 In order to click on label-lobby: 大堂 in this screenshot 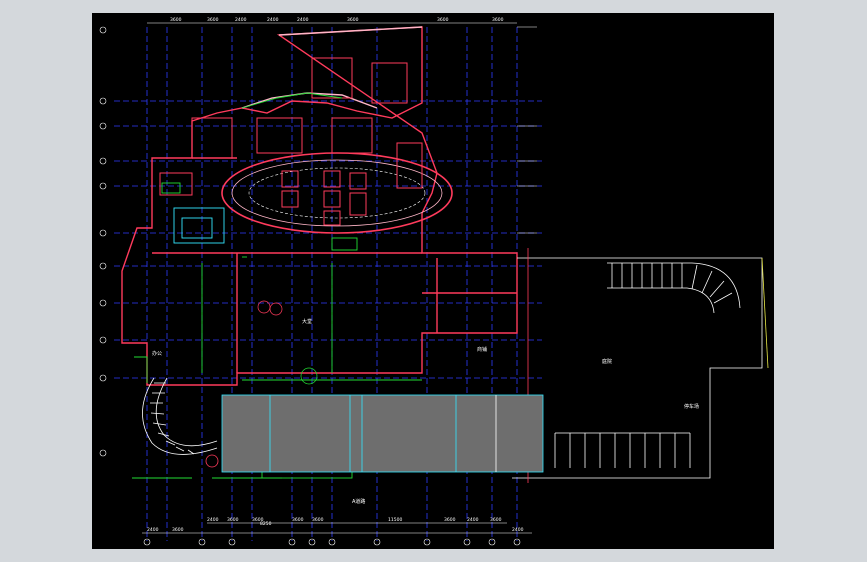, I will do `click(307, 321)`.